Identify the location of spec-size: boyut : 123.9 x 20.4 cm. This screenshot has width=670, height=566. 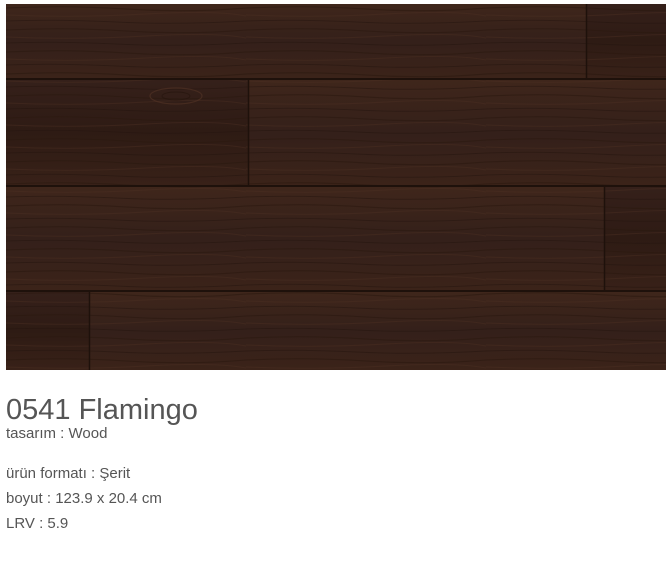
(84, 498).